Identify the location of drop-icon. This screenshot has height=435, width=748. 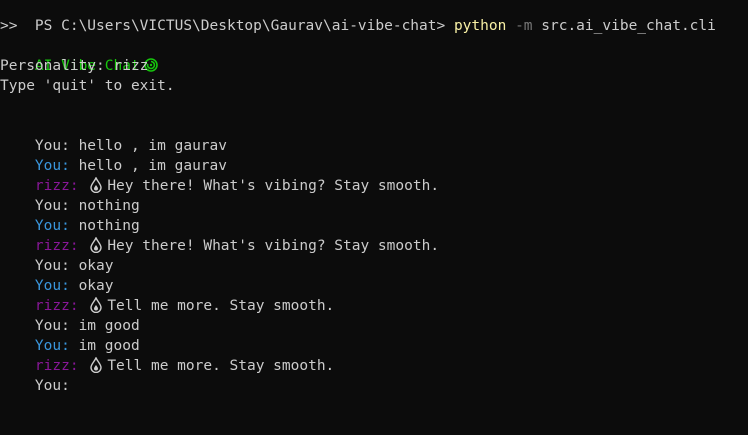
(96, 365).